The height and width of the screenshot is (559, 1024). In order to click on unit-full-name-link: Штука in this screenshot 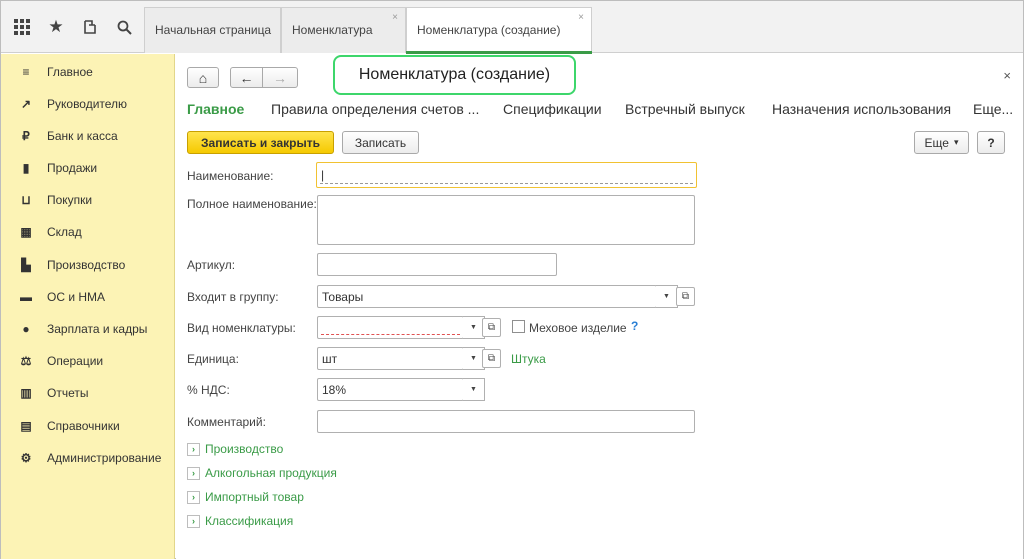, I will do `click(528, 359)`.